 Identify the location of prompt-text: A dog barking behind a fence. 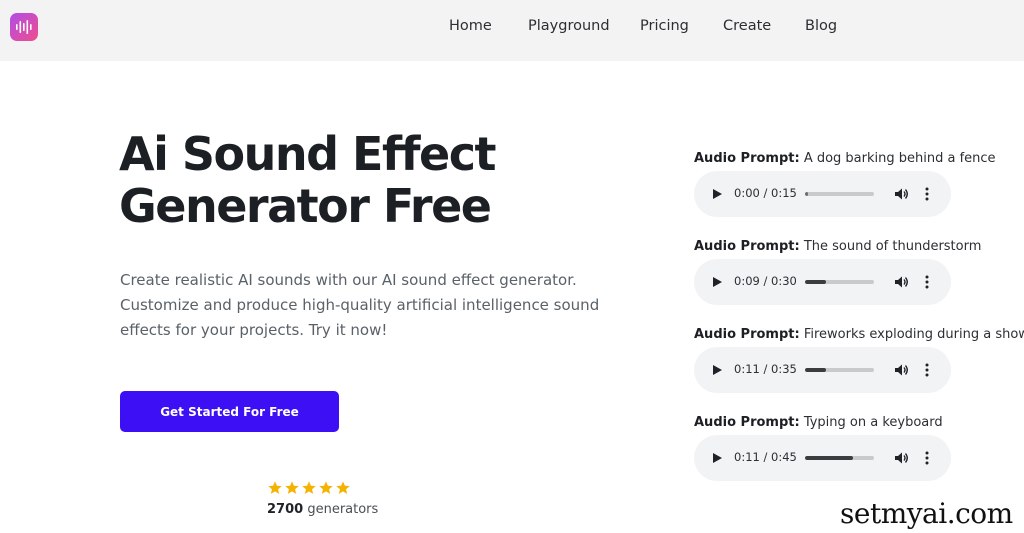
(899, 158).